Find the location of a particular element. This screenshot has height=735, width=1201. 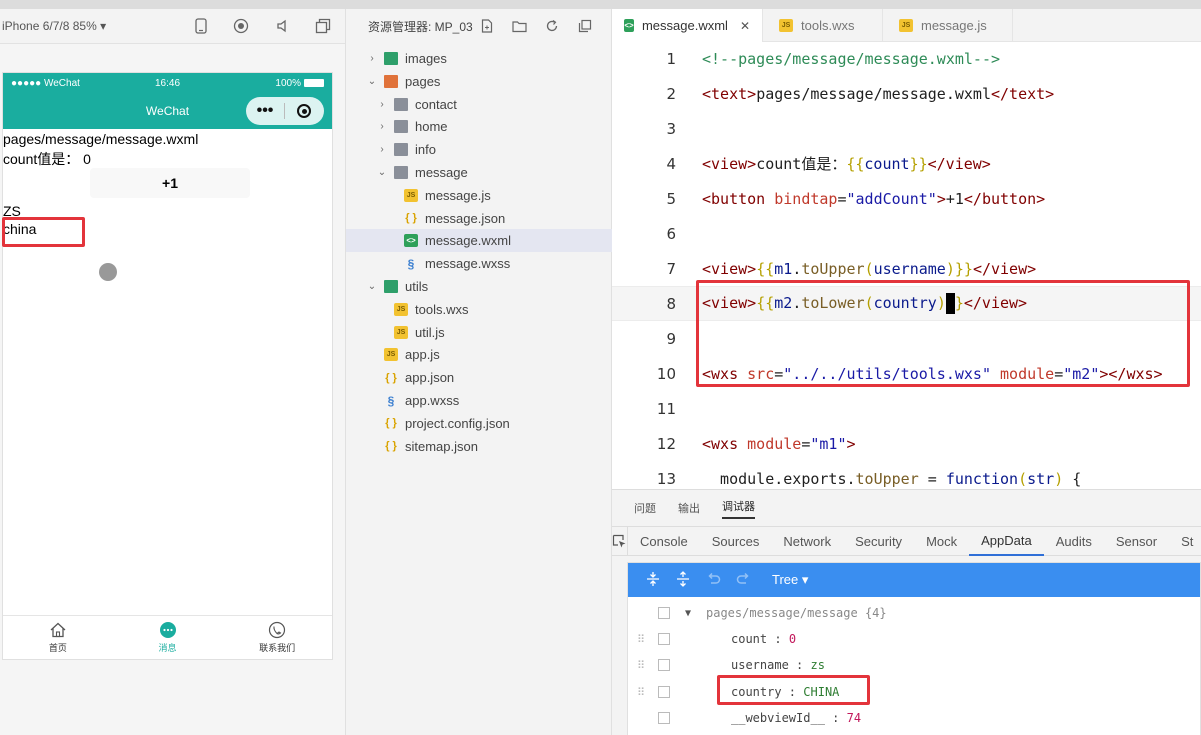

code-line: 12 <wxs module="m1"> is located at coordinates (906, 443).